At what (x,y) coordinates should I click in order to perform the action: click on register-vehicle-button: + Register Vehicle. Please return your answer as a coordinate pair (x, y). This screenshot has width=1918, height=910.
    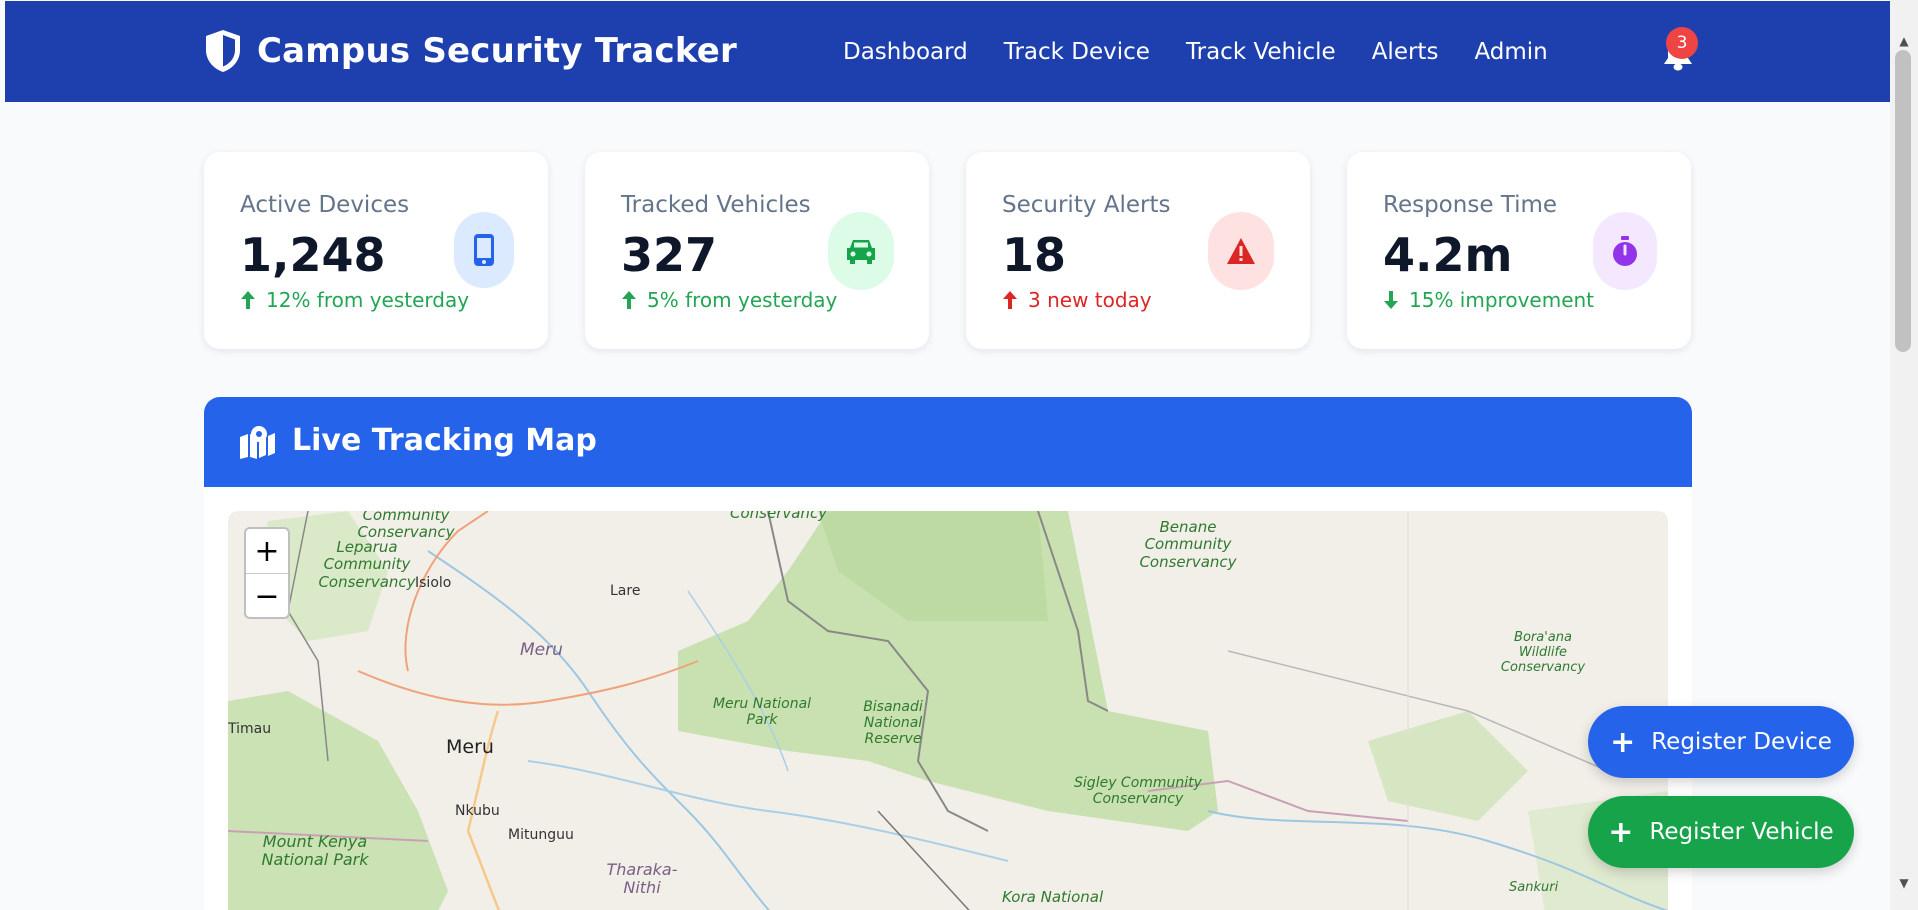
    Looking at the image, I should click on (1721, 832).